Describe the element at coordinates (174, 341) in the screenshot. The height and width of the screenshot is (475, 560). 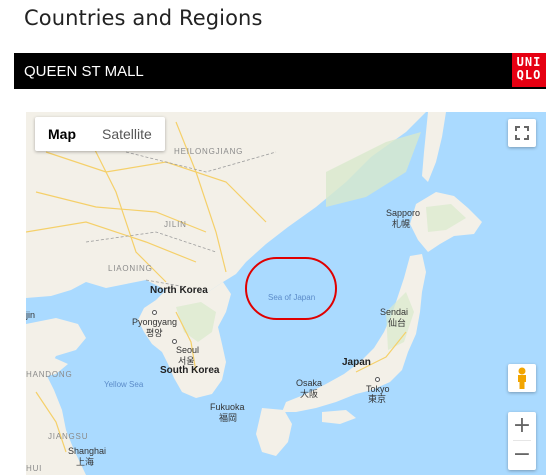
I see `city-marker-seoul` at that location.